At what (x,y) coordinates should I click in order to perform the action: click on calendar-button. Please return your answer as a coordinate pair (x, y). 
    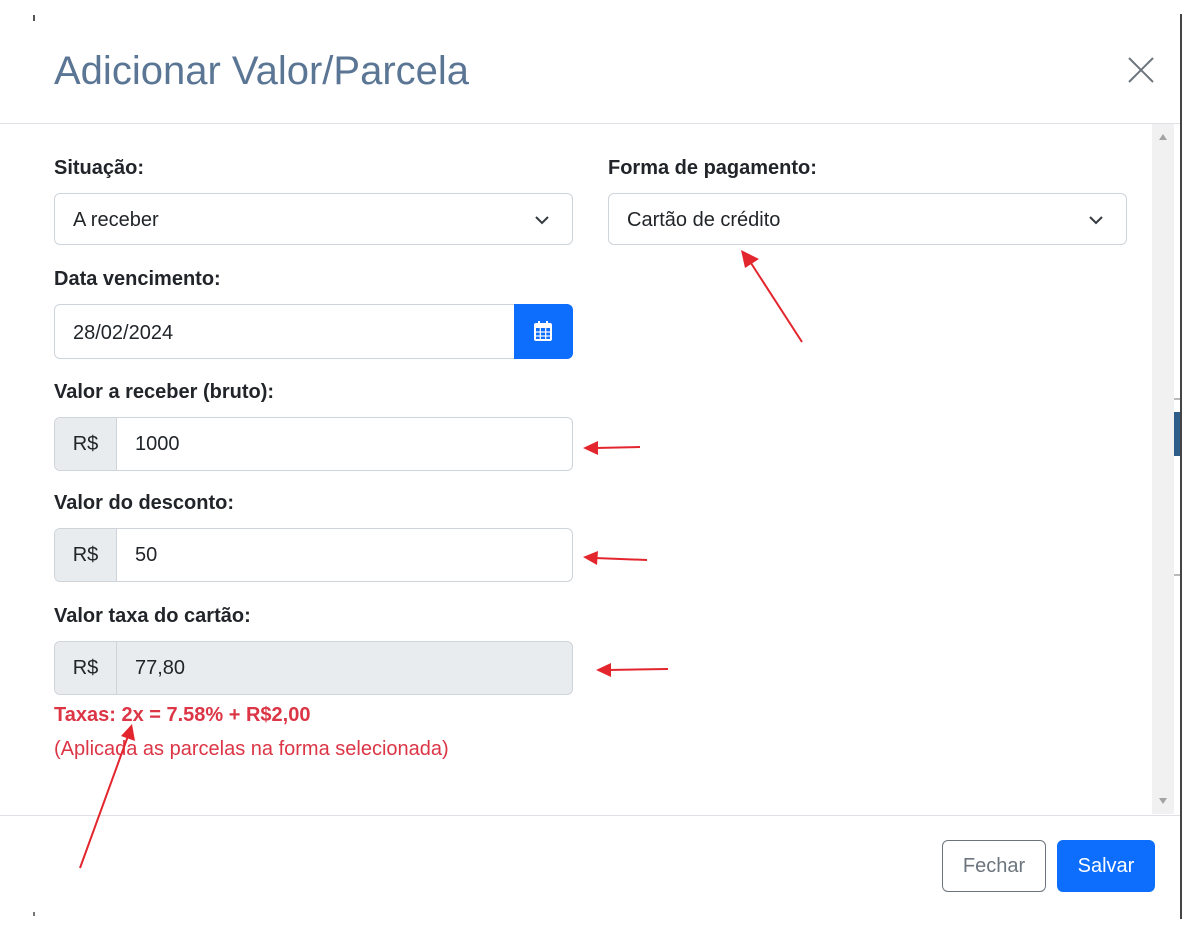
    Looking at the image, I should click on (543, 331).